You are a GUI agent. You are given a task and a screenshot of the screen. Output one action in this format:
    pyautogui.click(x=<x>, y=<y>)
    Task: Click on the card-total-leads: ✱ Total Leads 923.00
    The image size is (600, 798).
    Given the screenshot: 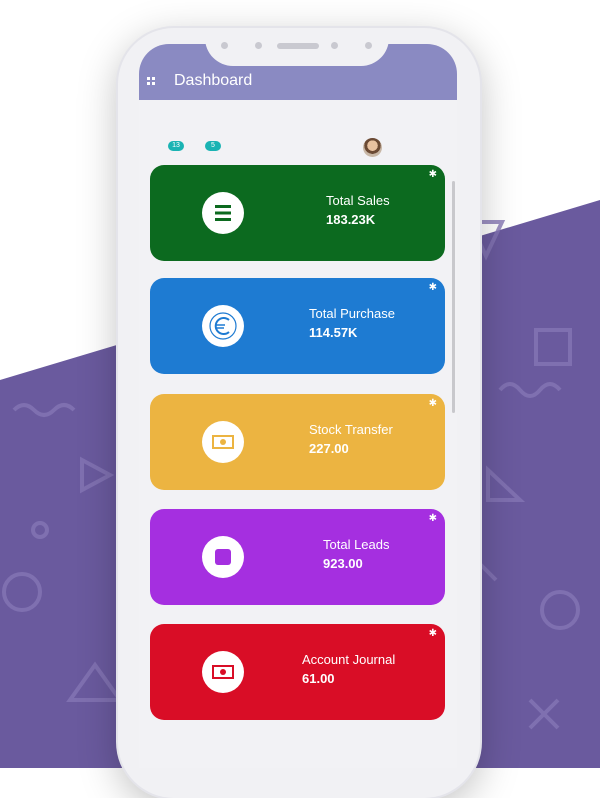 What is the action you would take?
    pyautogui.click(x=297, y=557)
    